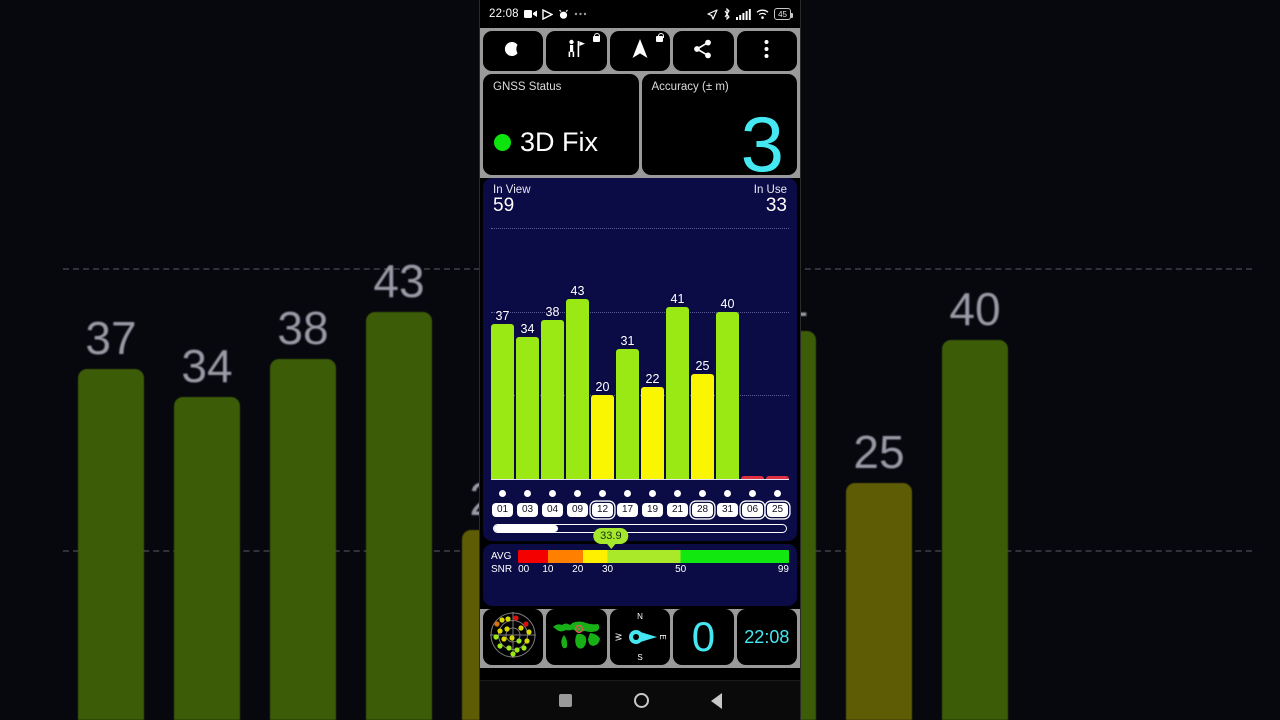  What do you see at coordinates (767, 637) in the screenshot?
I see `clock-button: 22:08` at bounding box center [767, 637].